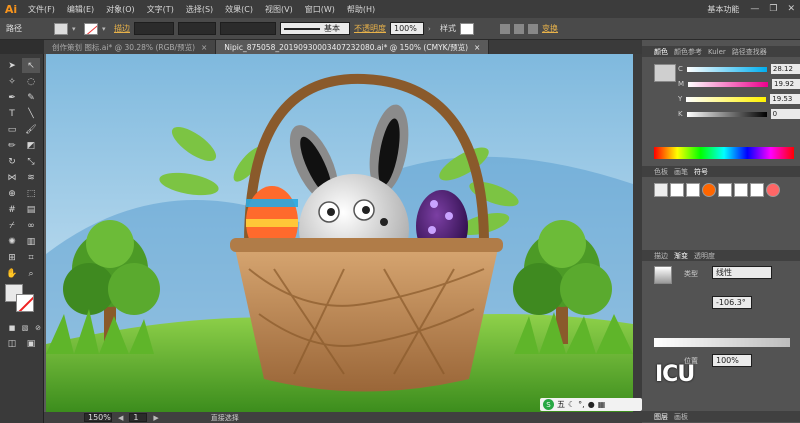 The height and width of the screenshot is (423, 800). What do you see at coordinates (681, 172) in the screenshot?
I see `tab-brushes: 画笔` at bounding box center [681, 172].